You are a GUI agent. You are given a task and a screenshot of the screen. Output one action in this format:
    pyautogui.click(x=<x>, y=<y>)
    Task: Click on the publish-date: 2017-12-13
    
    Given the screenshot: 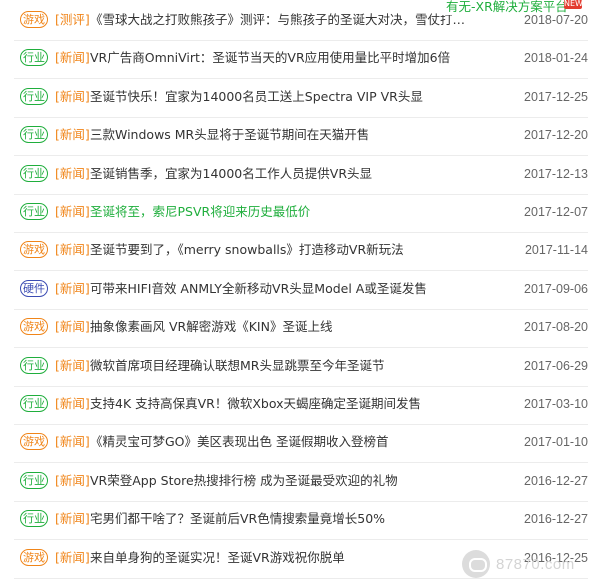 What is the action you would take?
    pyautogui.click(x=556, y=173)
    